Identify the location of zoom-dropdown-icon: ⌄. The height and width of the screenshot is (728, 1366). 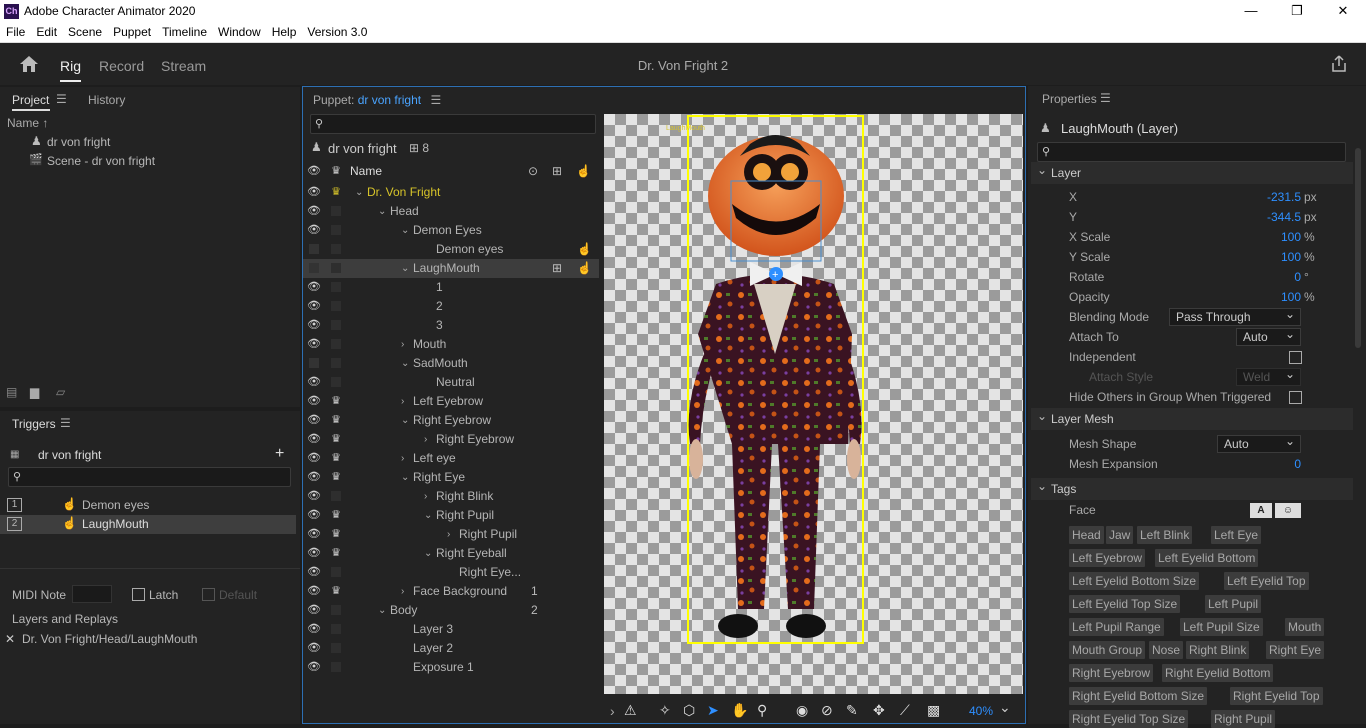
(1005, 707).